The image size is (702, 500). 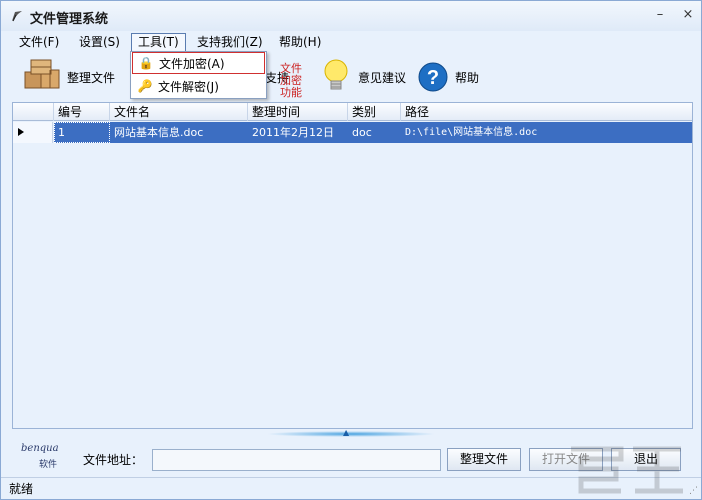 I want to click on column-header-time: 整理时间, so click(x=298, y=112).